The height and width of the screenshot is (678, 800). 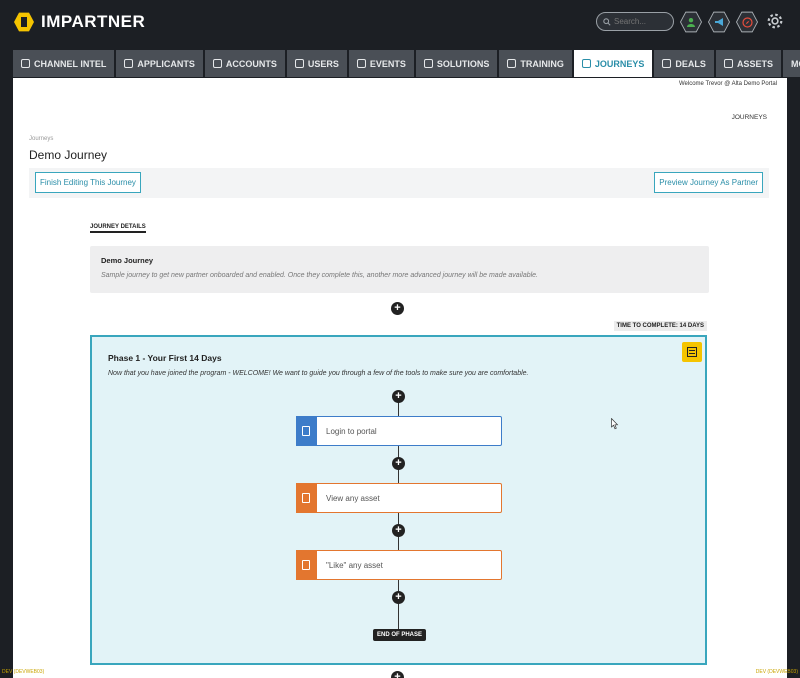 I want to click on step-view-any-asset: View any asset, so click(x=398, y=497).